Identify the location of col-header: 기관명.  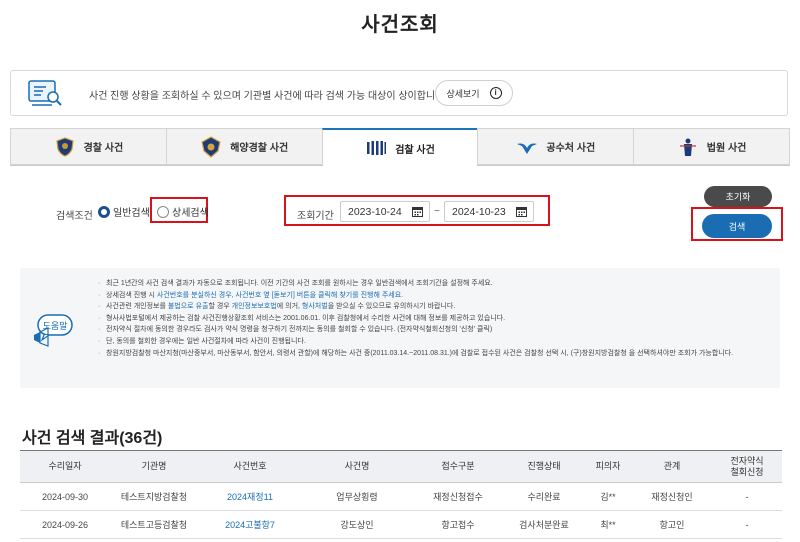
(154, 466).